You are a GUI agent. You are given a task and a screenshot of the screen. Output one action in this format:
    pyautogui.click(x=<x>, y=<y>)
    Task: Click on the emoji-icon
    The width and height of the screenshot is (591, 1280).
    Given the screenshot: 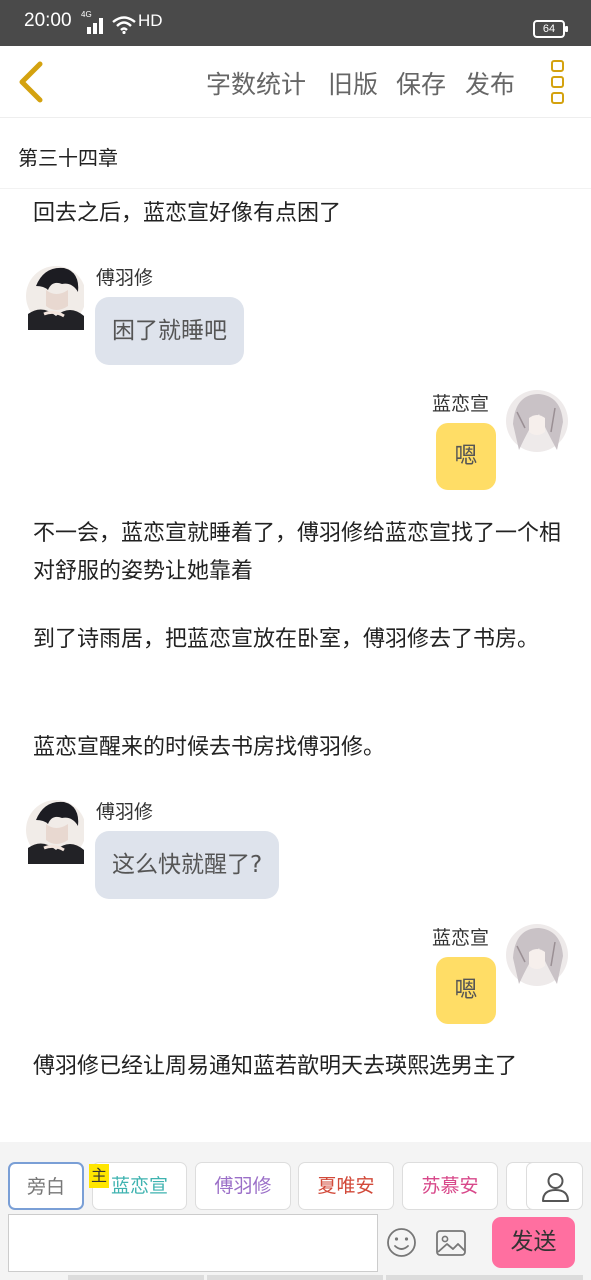 What is the action you would take?
    pyautogui.click(x=401, y=1242)
    